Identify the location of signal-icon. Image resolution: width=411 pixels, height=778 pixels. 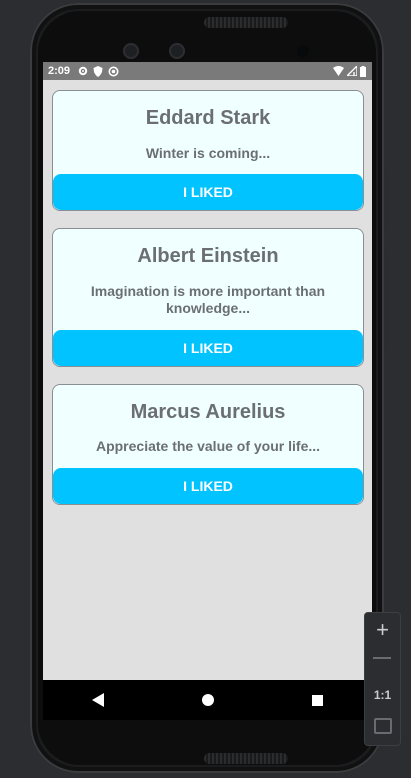
(352, 71).